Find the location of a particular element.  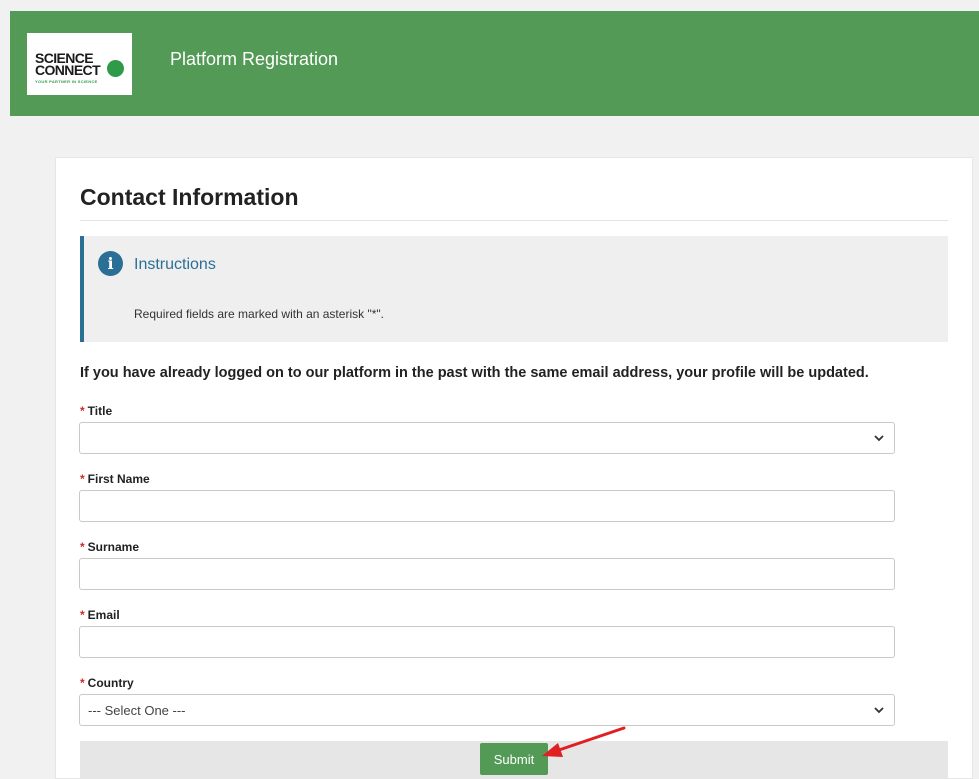

country-select-value: --- Select One --- is located at coordinates (137, 710).